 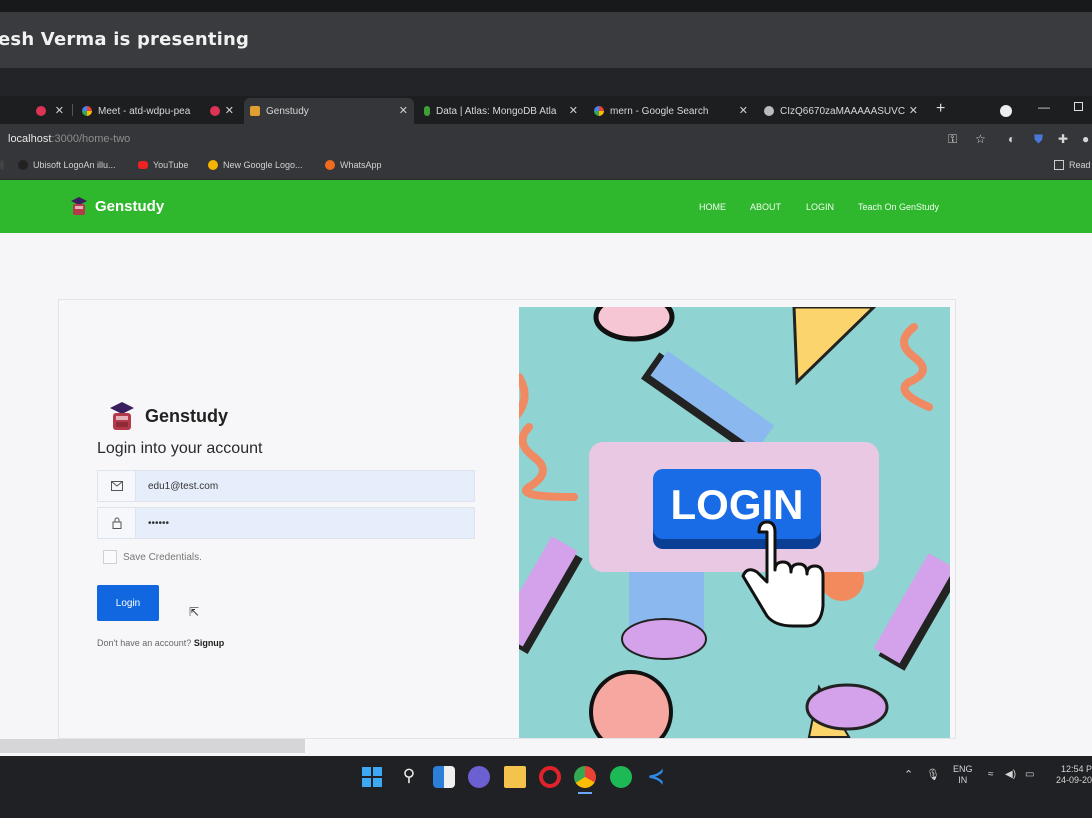 I want to click on globe-favicon-icon, so click(x=769, y=111).